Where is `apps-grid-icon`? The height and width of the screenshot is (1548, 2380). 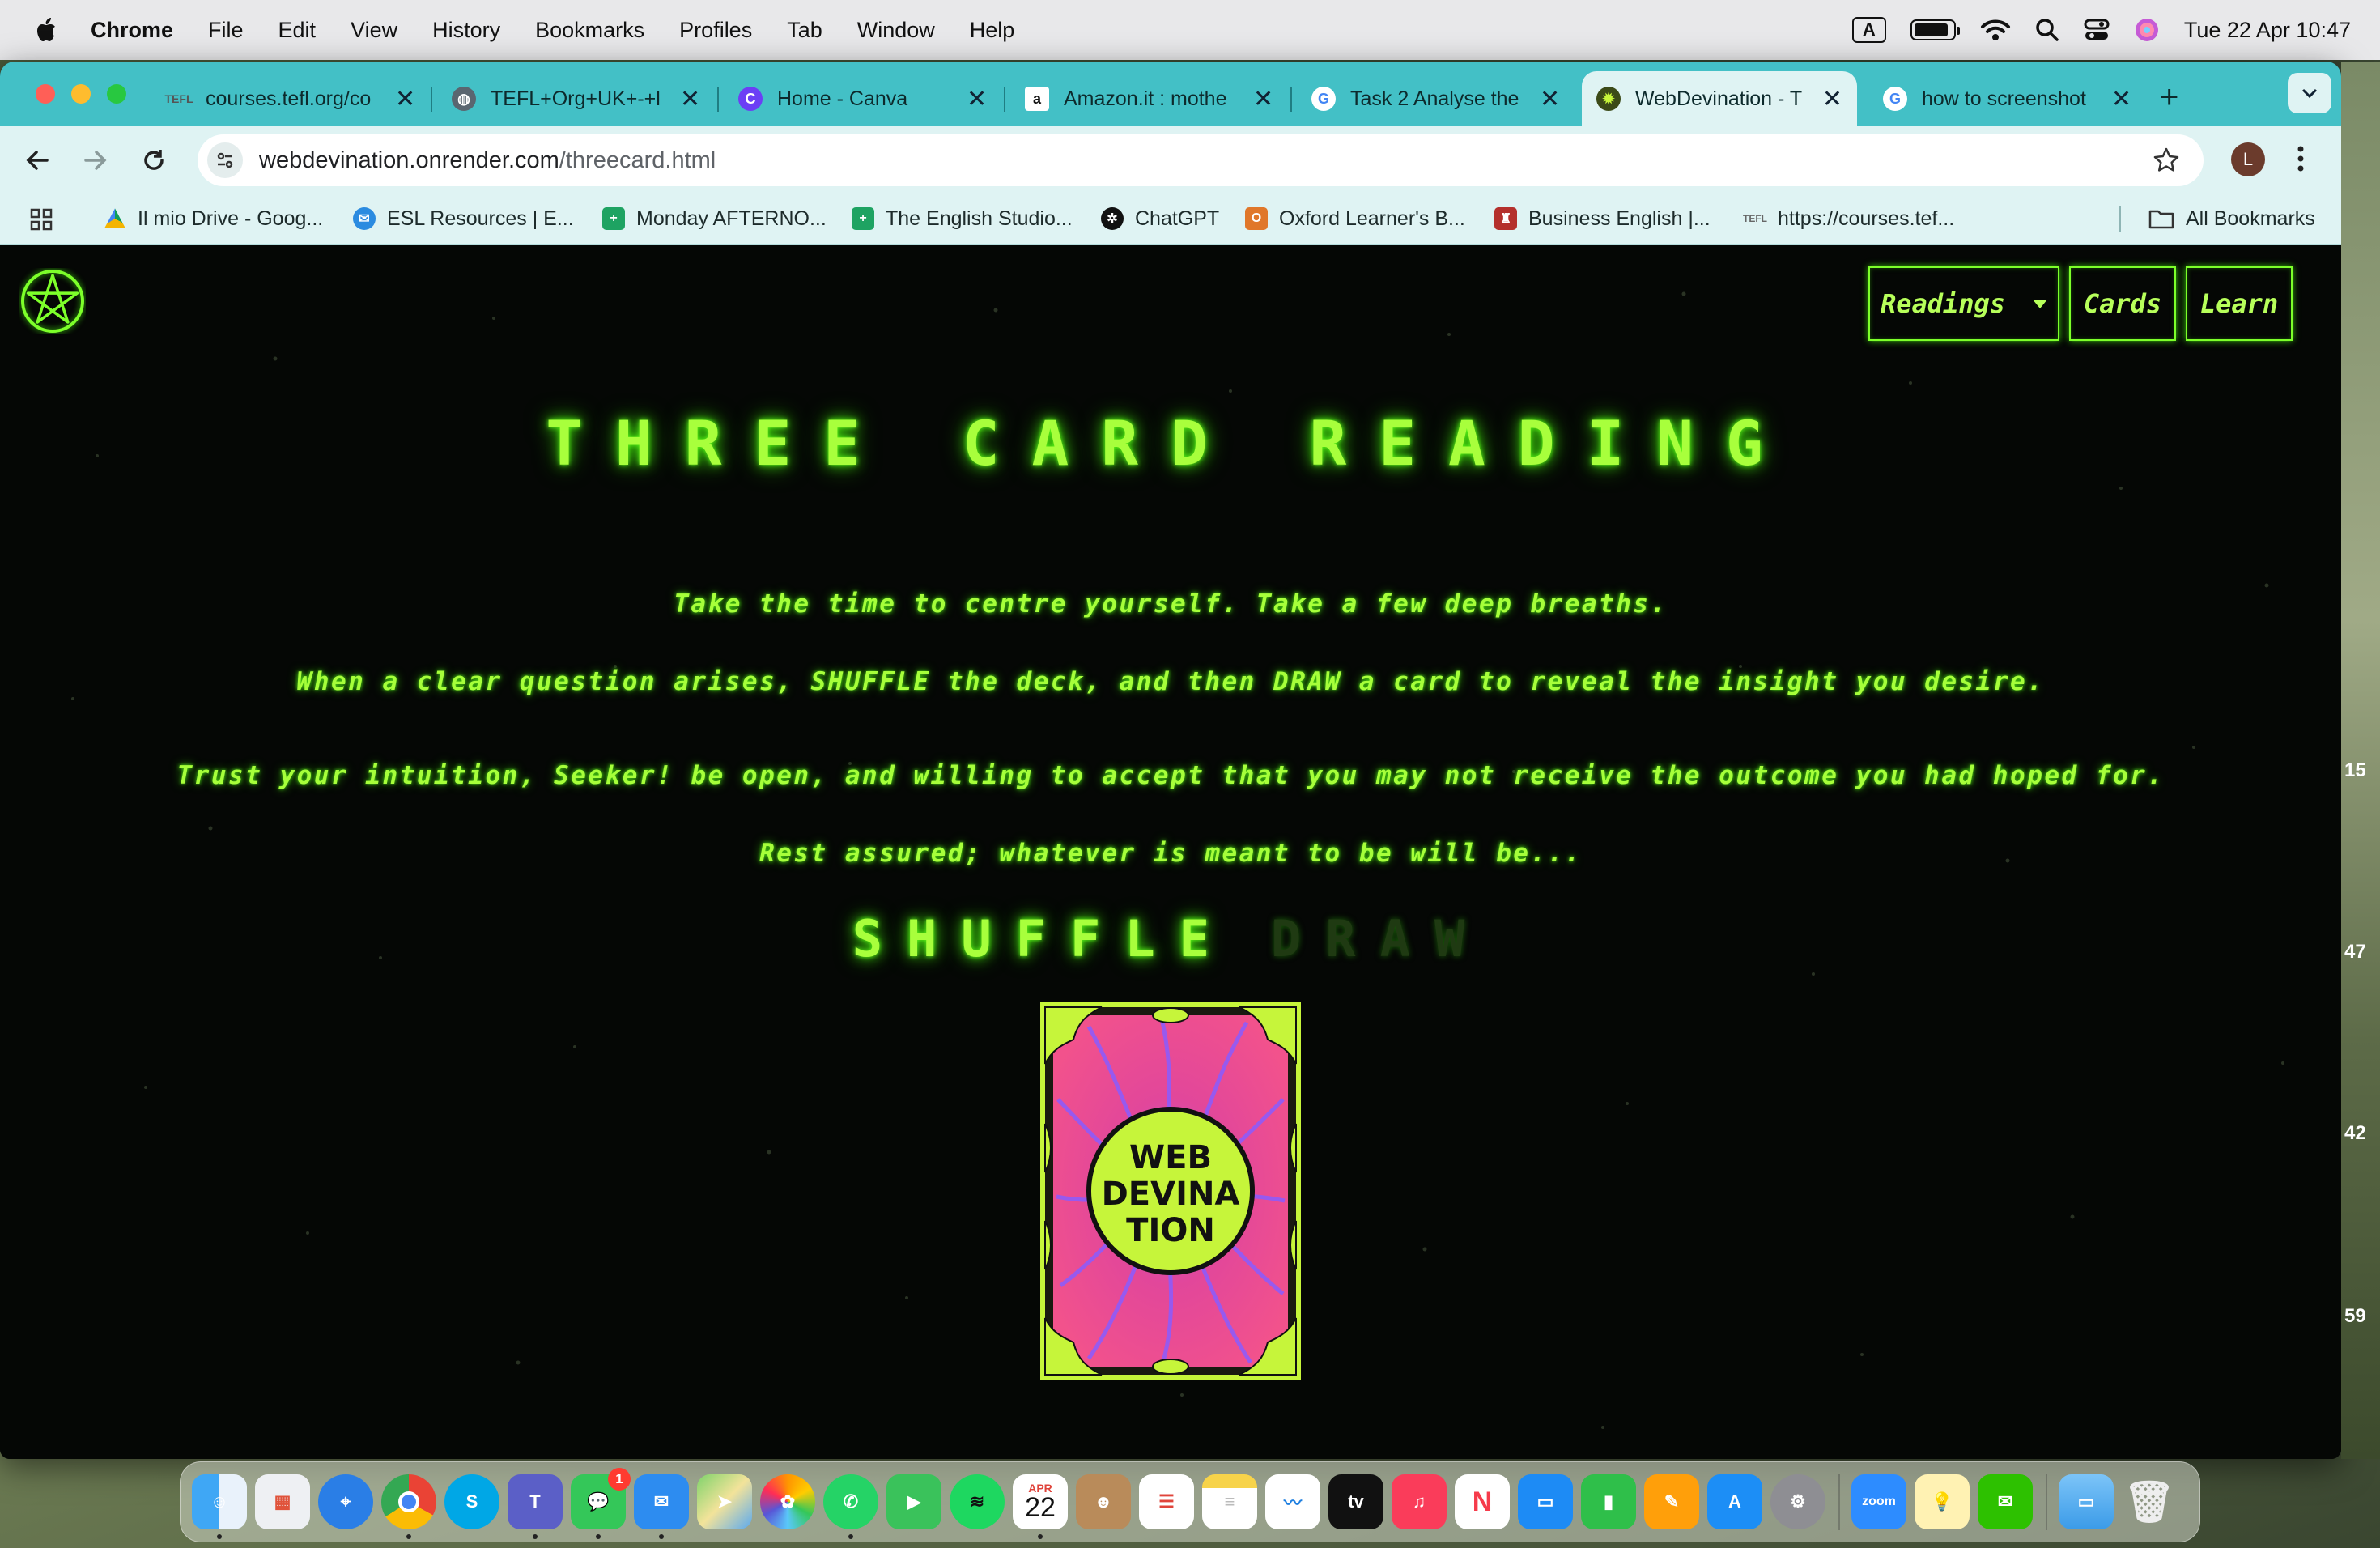
apps-grid-icon is located at coordinates (41, 220).